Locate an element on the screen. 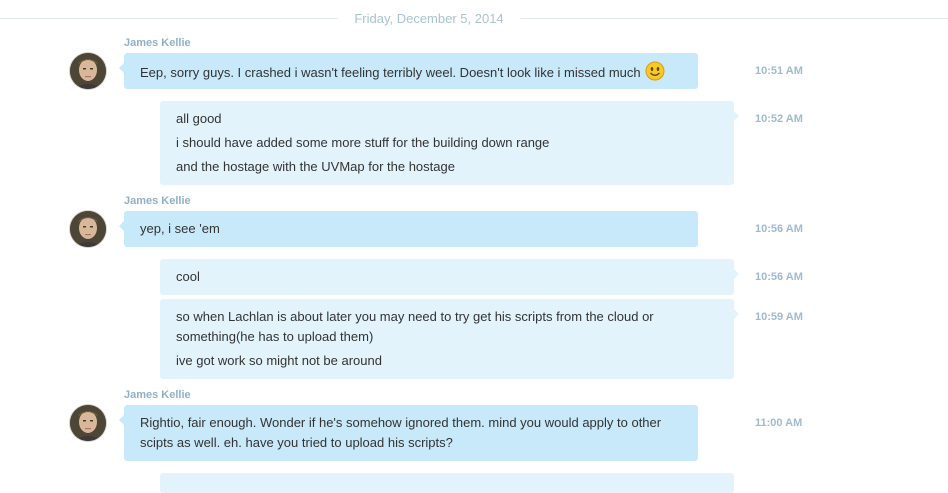 The width and height of the screenshot is (948, 493). message-text: ive got work so might not be around is located at coordinates (279, 360).